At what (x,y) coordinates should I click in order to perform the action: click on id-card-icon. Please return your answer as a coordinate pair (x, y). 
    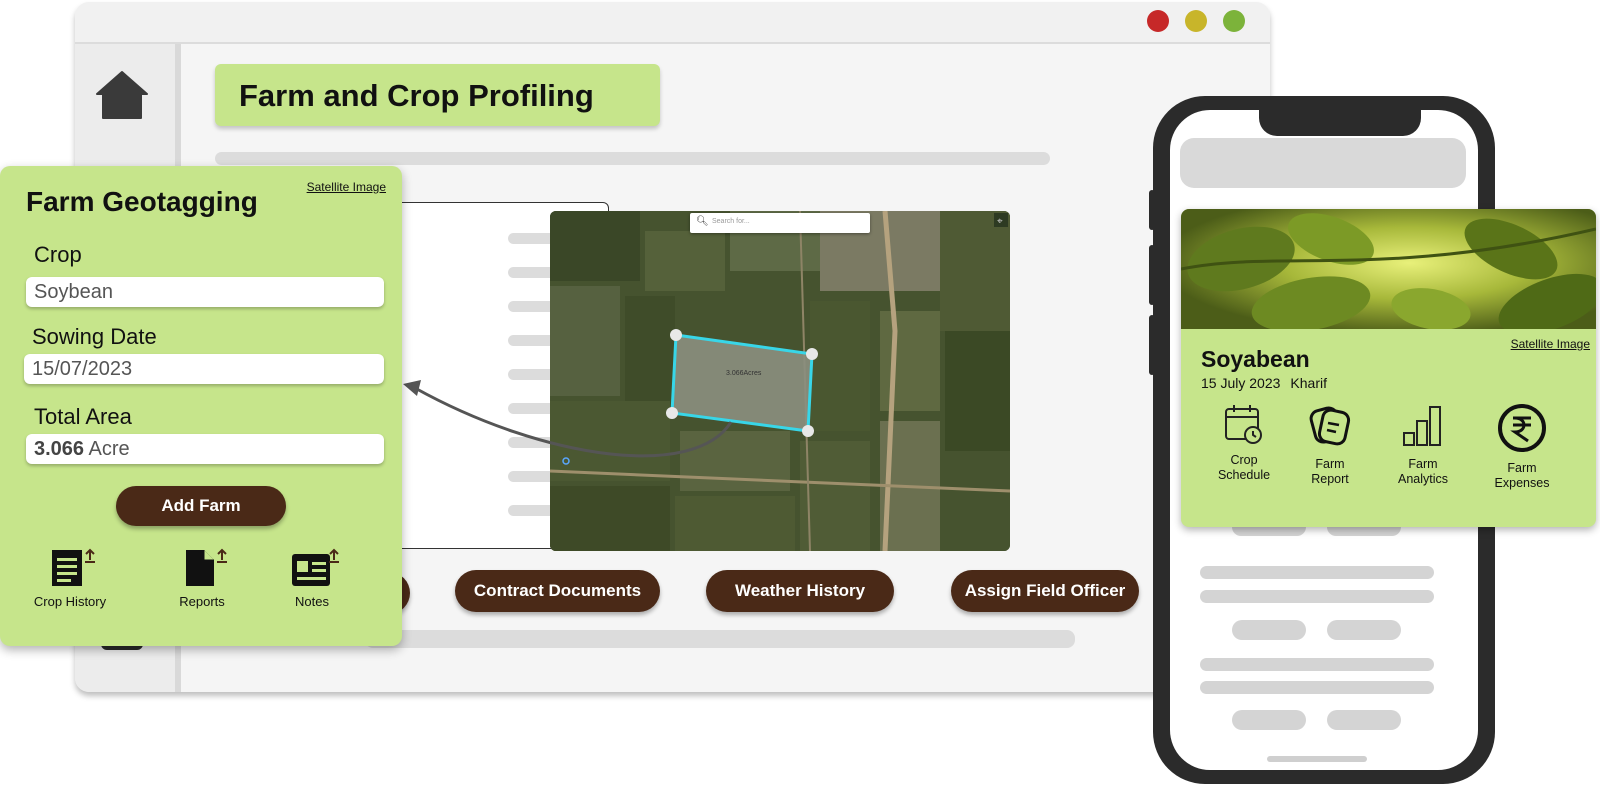
    Looking at the image, I should click on (315, 567).